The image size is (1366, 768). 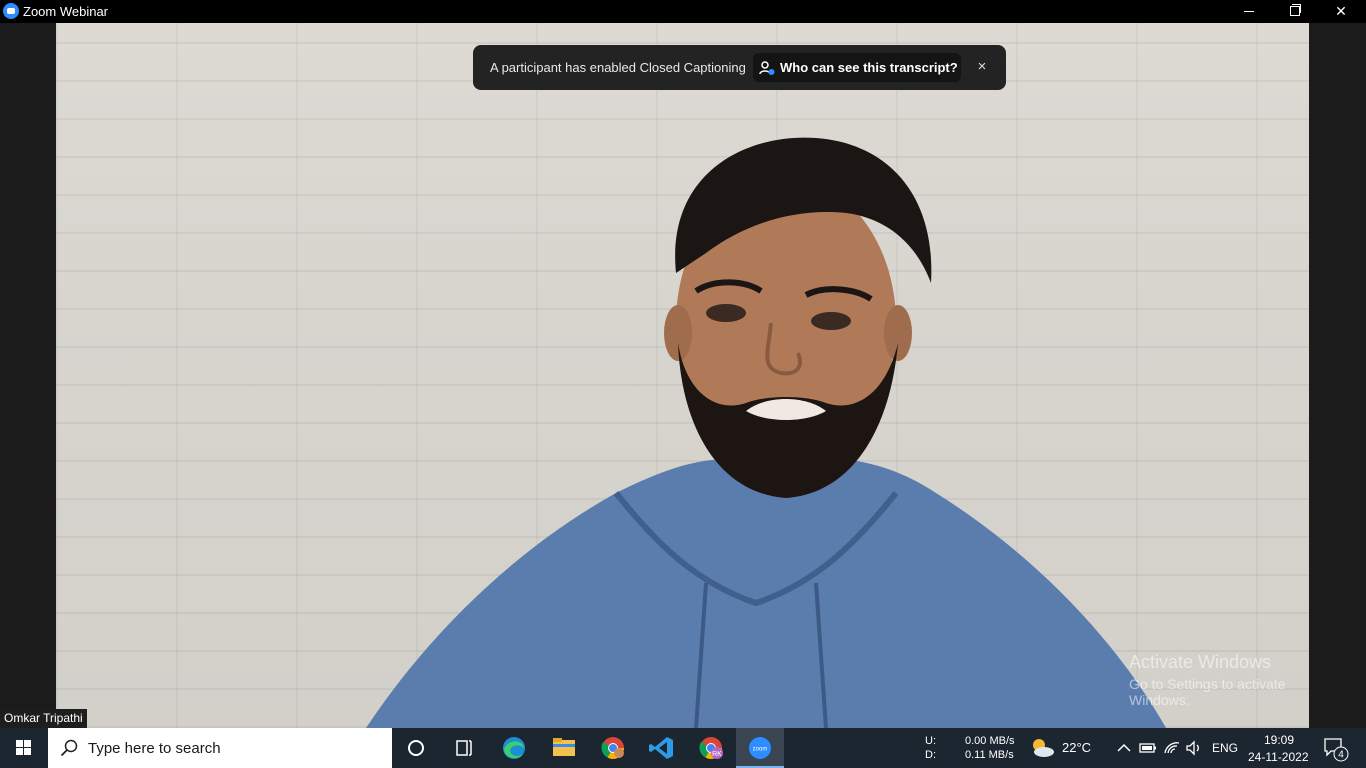 I want to click on action-center-button: 4, so click(x=1336, y=749).